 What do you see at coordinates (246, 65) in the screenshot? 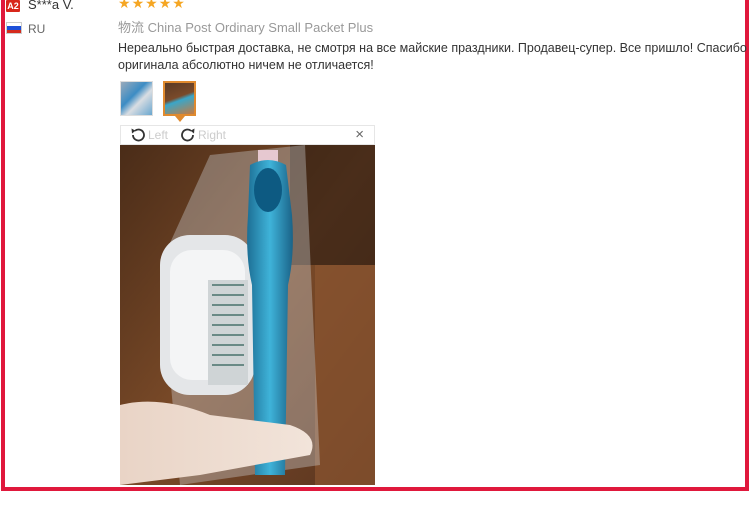
I see `review-line-2: оригинала абсолютно ничем не отличается!` at bounding box center [246, 65].